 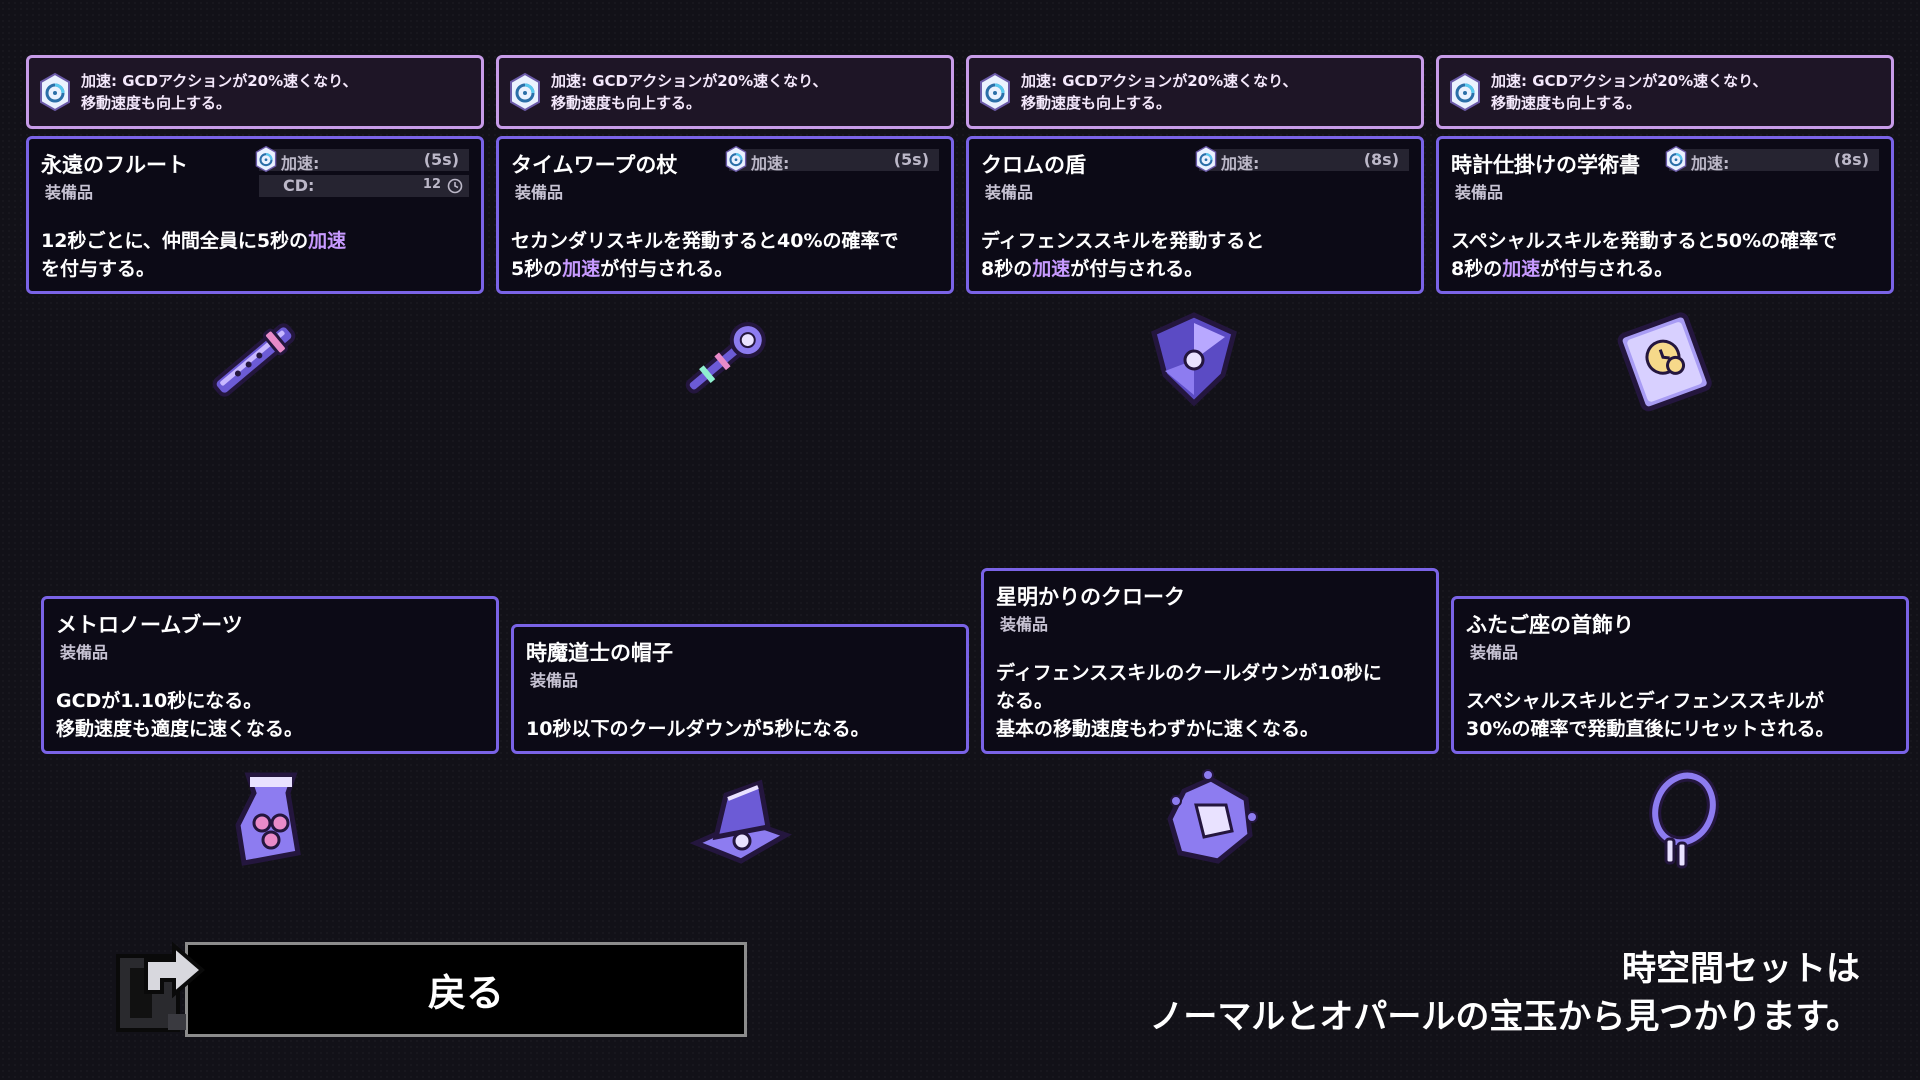 I want to click on item-description: GCDが1.10秒になる。 移動速度も適度に速くなる。, so click(x=179, y=715).